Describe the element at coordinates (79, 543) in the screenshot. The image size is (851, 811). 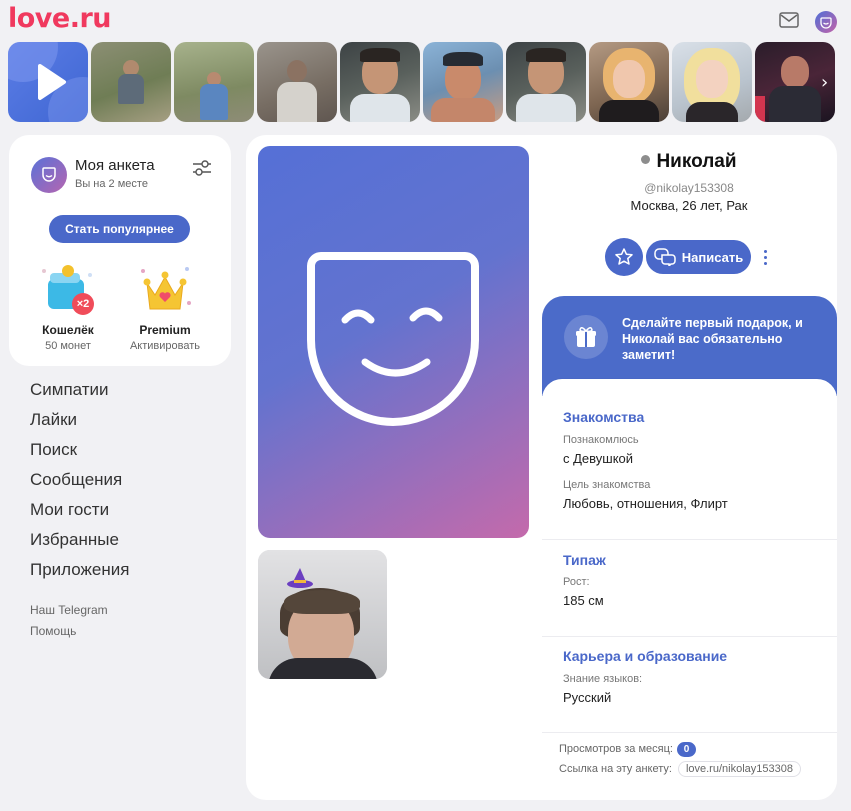
I see `menu-item-favorites: Избранные` at that location.